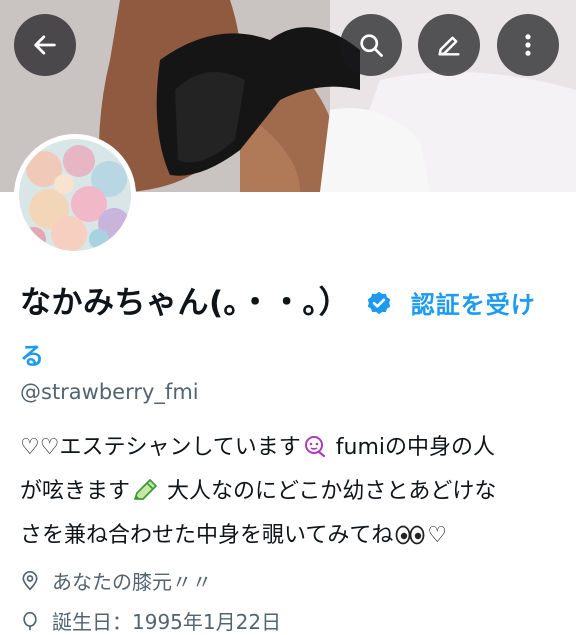  I want to click on birthdate-row: 誕生日：1995年1月22日, so click(150, 620).